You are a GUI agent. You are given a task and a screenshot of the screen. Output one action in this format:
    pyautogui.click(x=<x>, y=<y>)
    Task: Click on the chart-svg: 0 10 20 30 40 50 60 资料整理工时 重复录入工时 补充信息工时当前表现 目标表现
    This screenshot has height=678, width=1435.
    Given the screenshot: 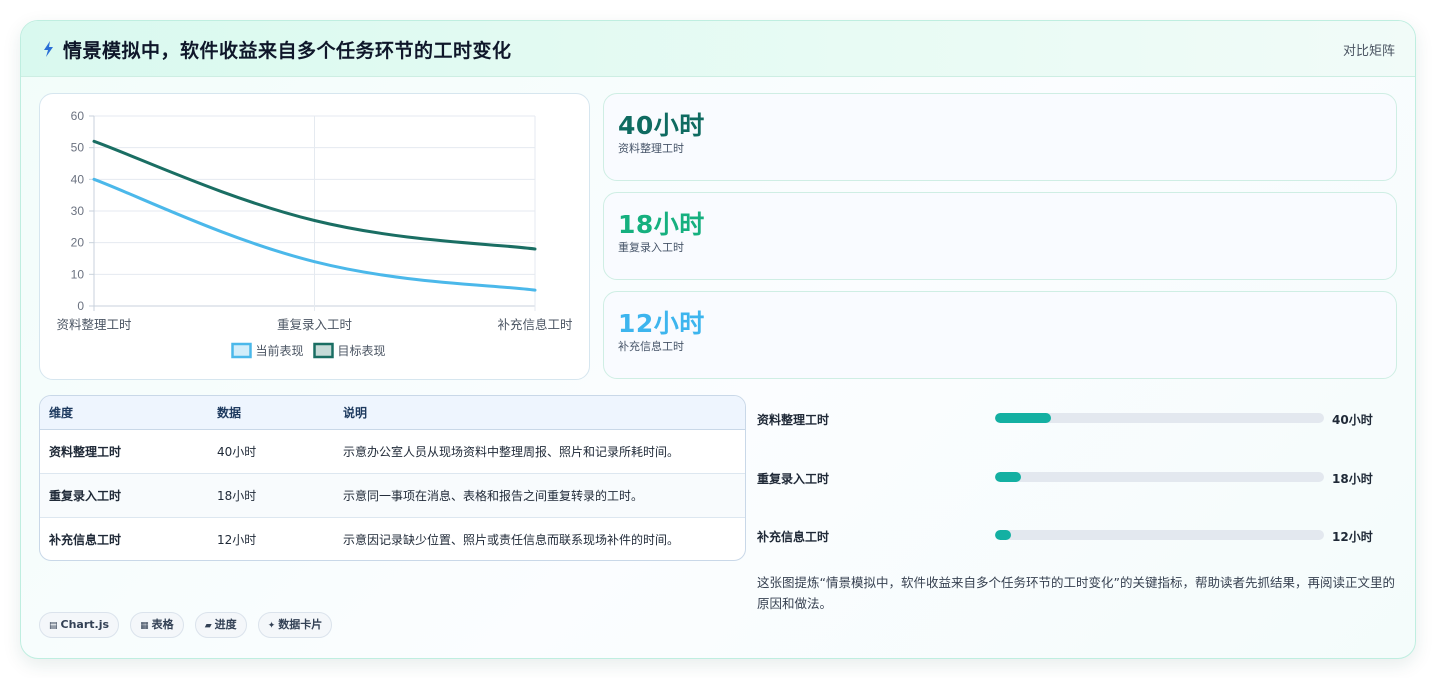 What is the action you would take?
    pyautogui.click(x=314, y=234)
    